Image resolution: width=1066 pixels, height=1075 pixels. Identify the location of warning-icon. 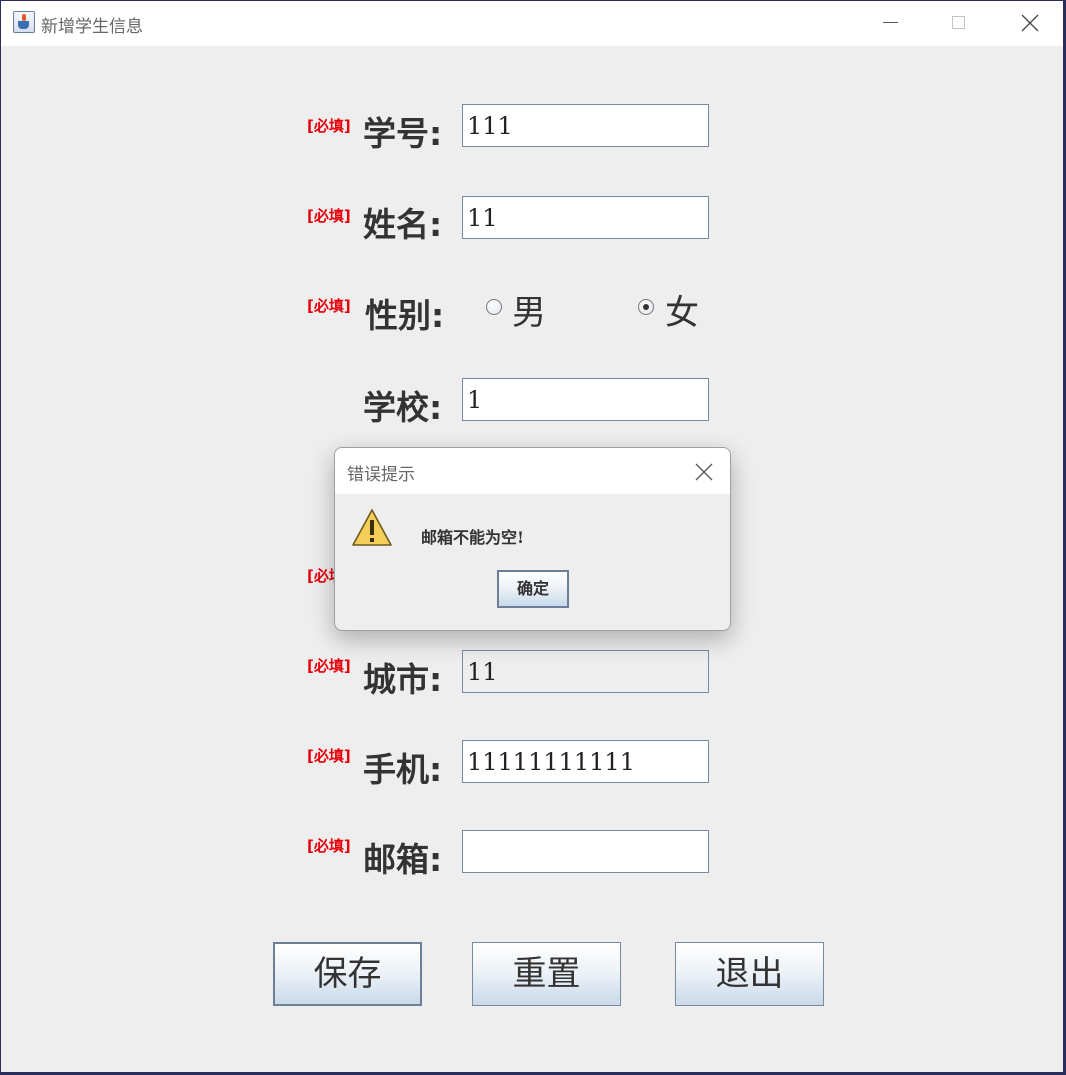
(372, 527).